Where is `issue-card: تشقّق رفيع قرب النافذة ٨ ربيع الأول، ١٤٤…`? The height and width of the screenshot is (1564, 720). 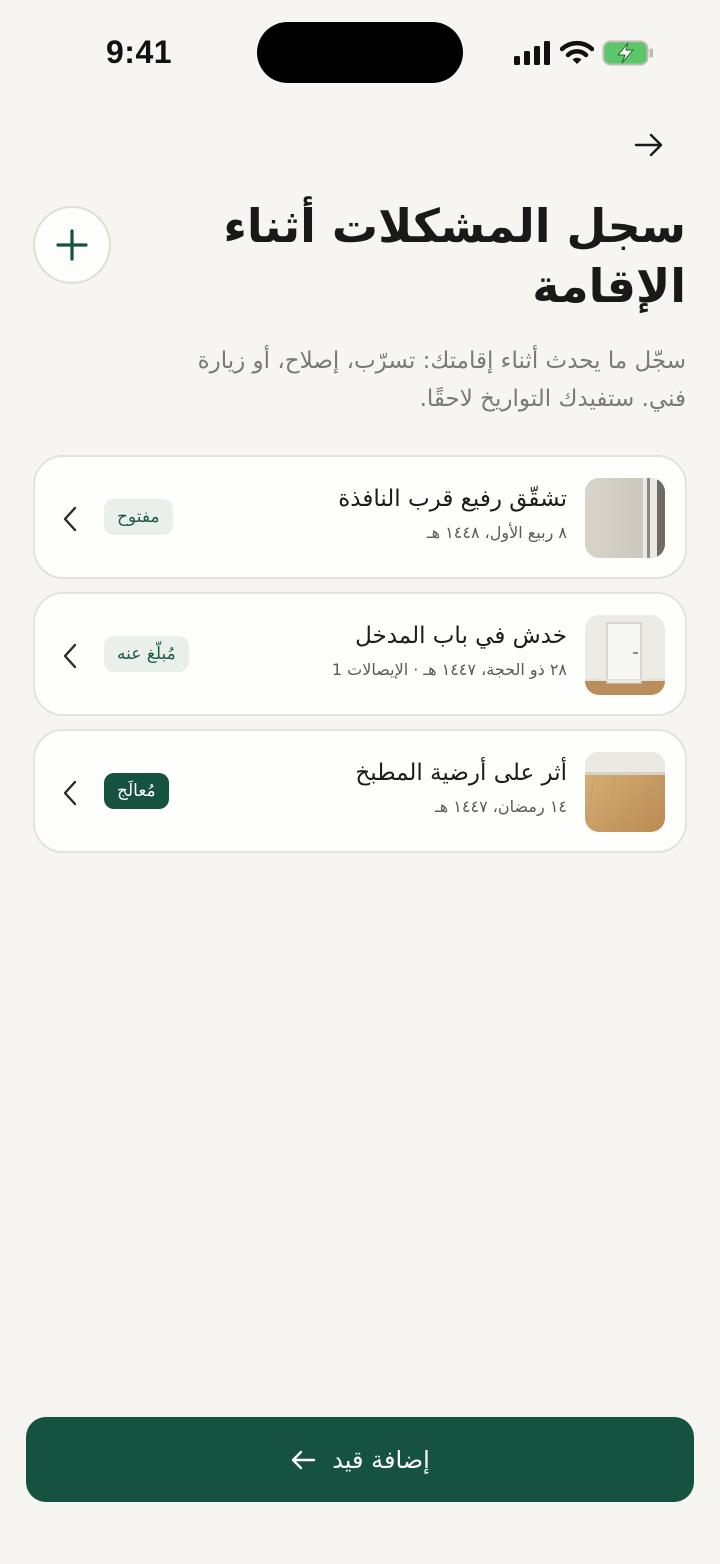 issue-card: تشقّق رفيع قرب النافذة ٨ ربيع الأول، ١٤٤… is located at coordinates (360, 517).